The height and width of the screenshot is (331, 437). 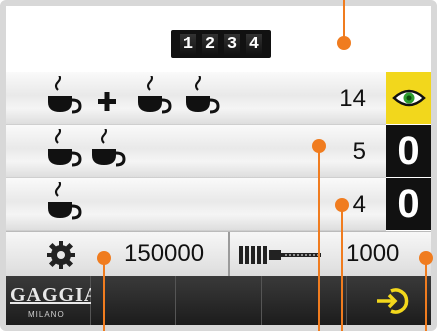 I want to click on drink-row-double: 5, so click(x=196, y=151).